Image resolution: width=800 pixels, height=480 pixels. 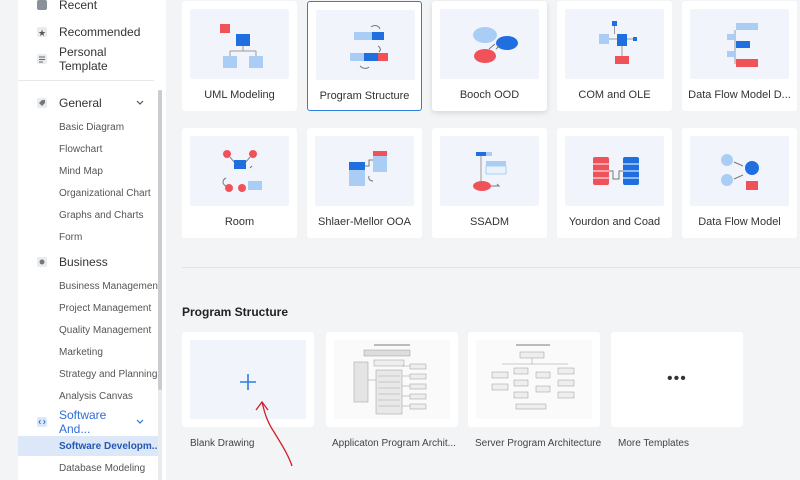 I want to click on sidebar-category-general: General, so click(x=88, y=103).